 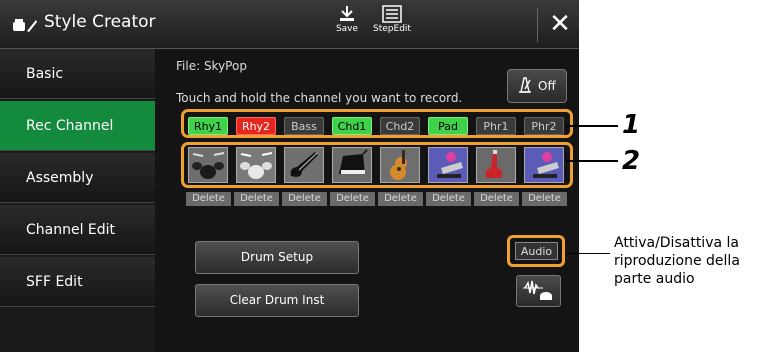 I want to click on channel-bass: Bass, so click(x=304, y=126).